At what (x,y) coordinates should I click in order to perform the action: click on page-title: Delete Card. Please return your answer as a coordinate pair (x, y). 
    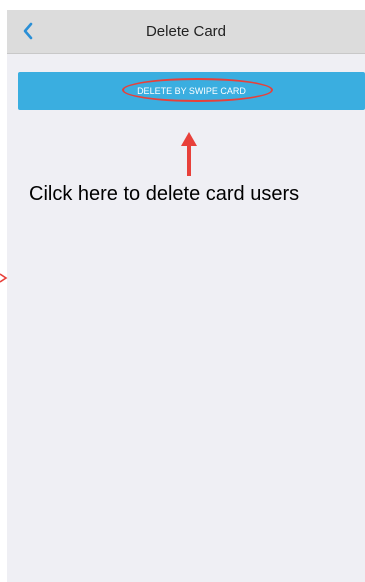
    Looking at the image, I should click on (186, 31).